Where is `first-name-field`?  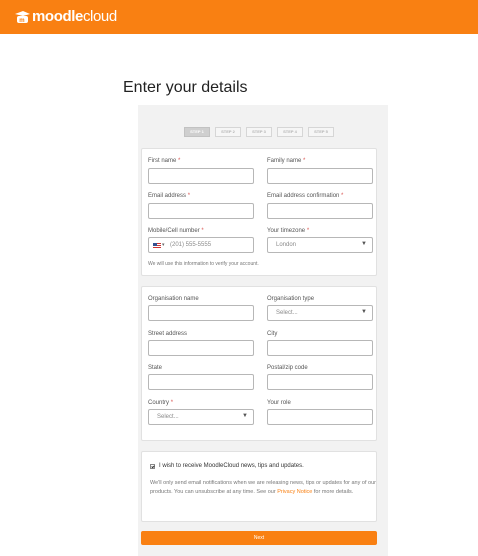 first-name-field is located at coordinates (201, 176).